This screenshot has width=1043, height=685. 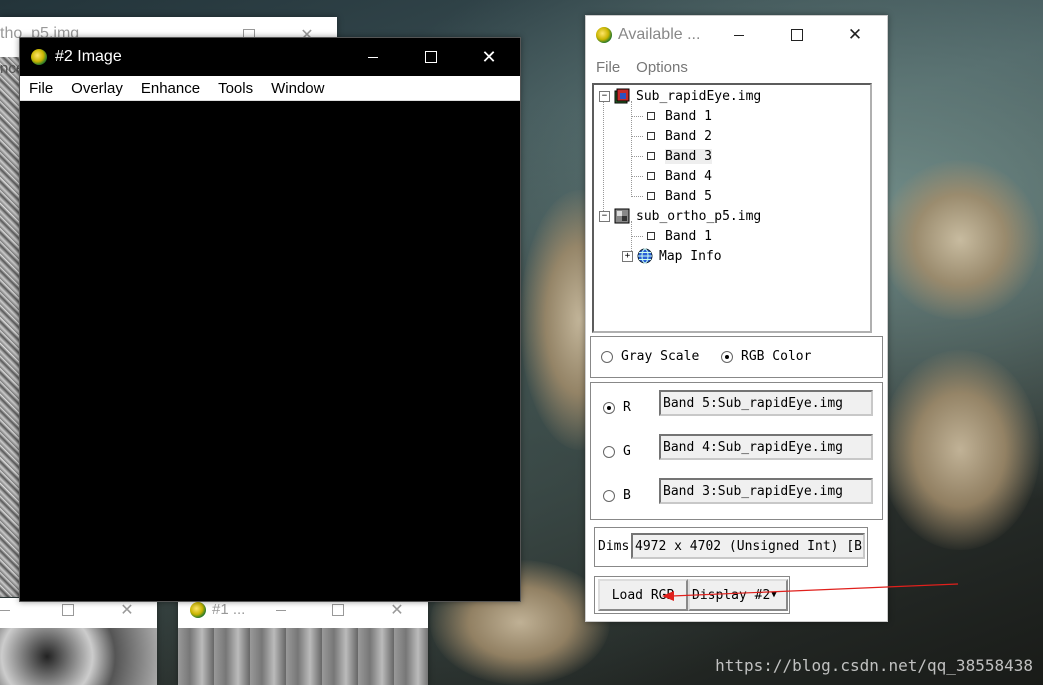 I want to click on annotation-arrow, so click(x=810, y=592).